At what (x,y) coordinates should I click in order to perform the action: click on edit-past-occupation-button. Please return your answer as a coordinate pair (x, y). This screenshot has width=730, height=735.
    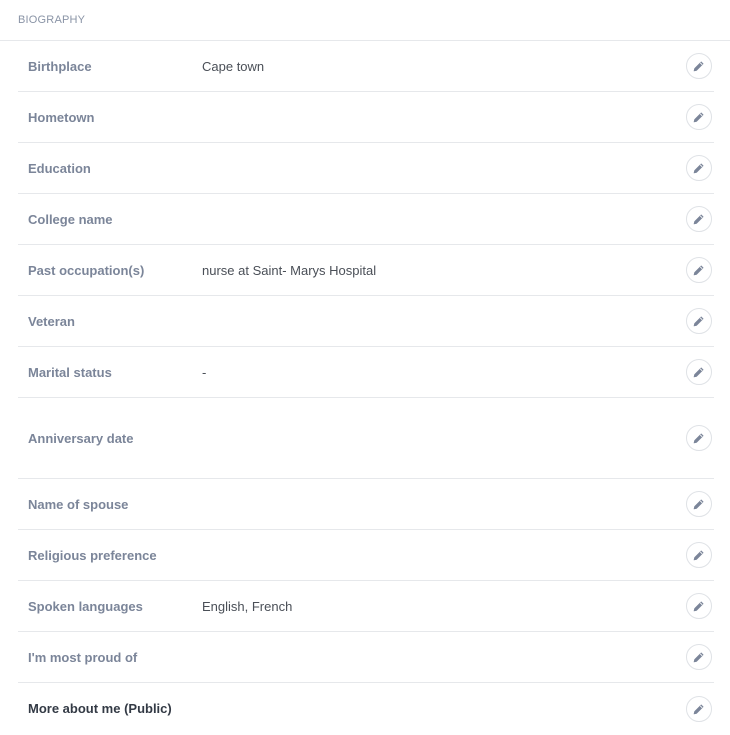
    Looking at the image, I should click on (699, 270).